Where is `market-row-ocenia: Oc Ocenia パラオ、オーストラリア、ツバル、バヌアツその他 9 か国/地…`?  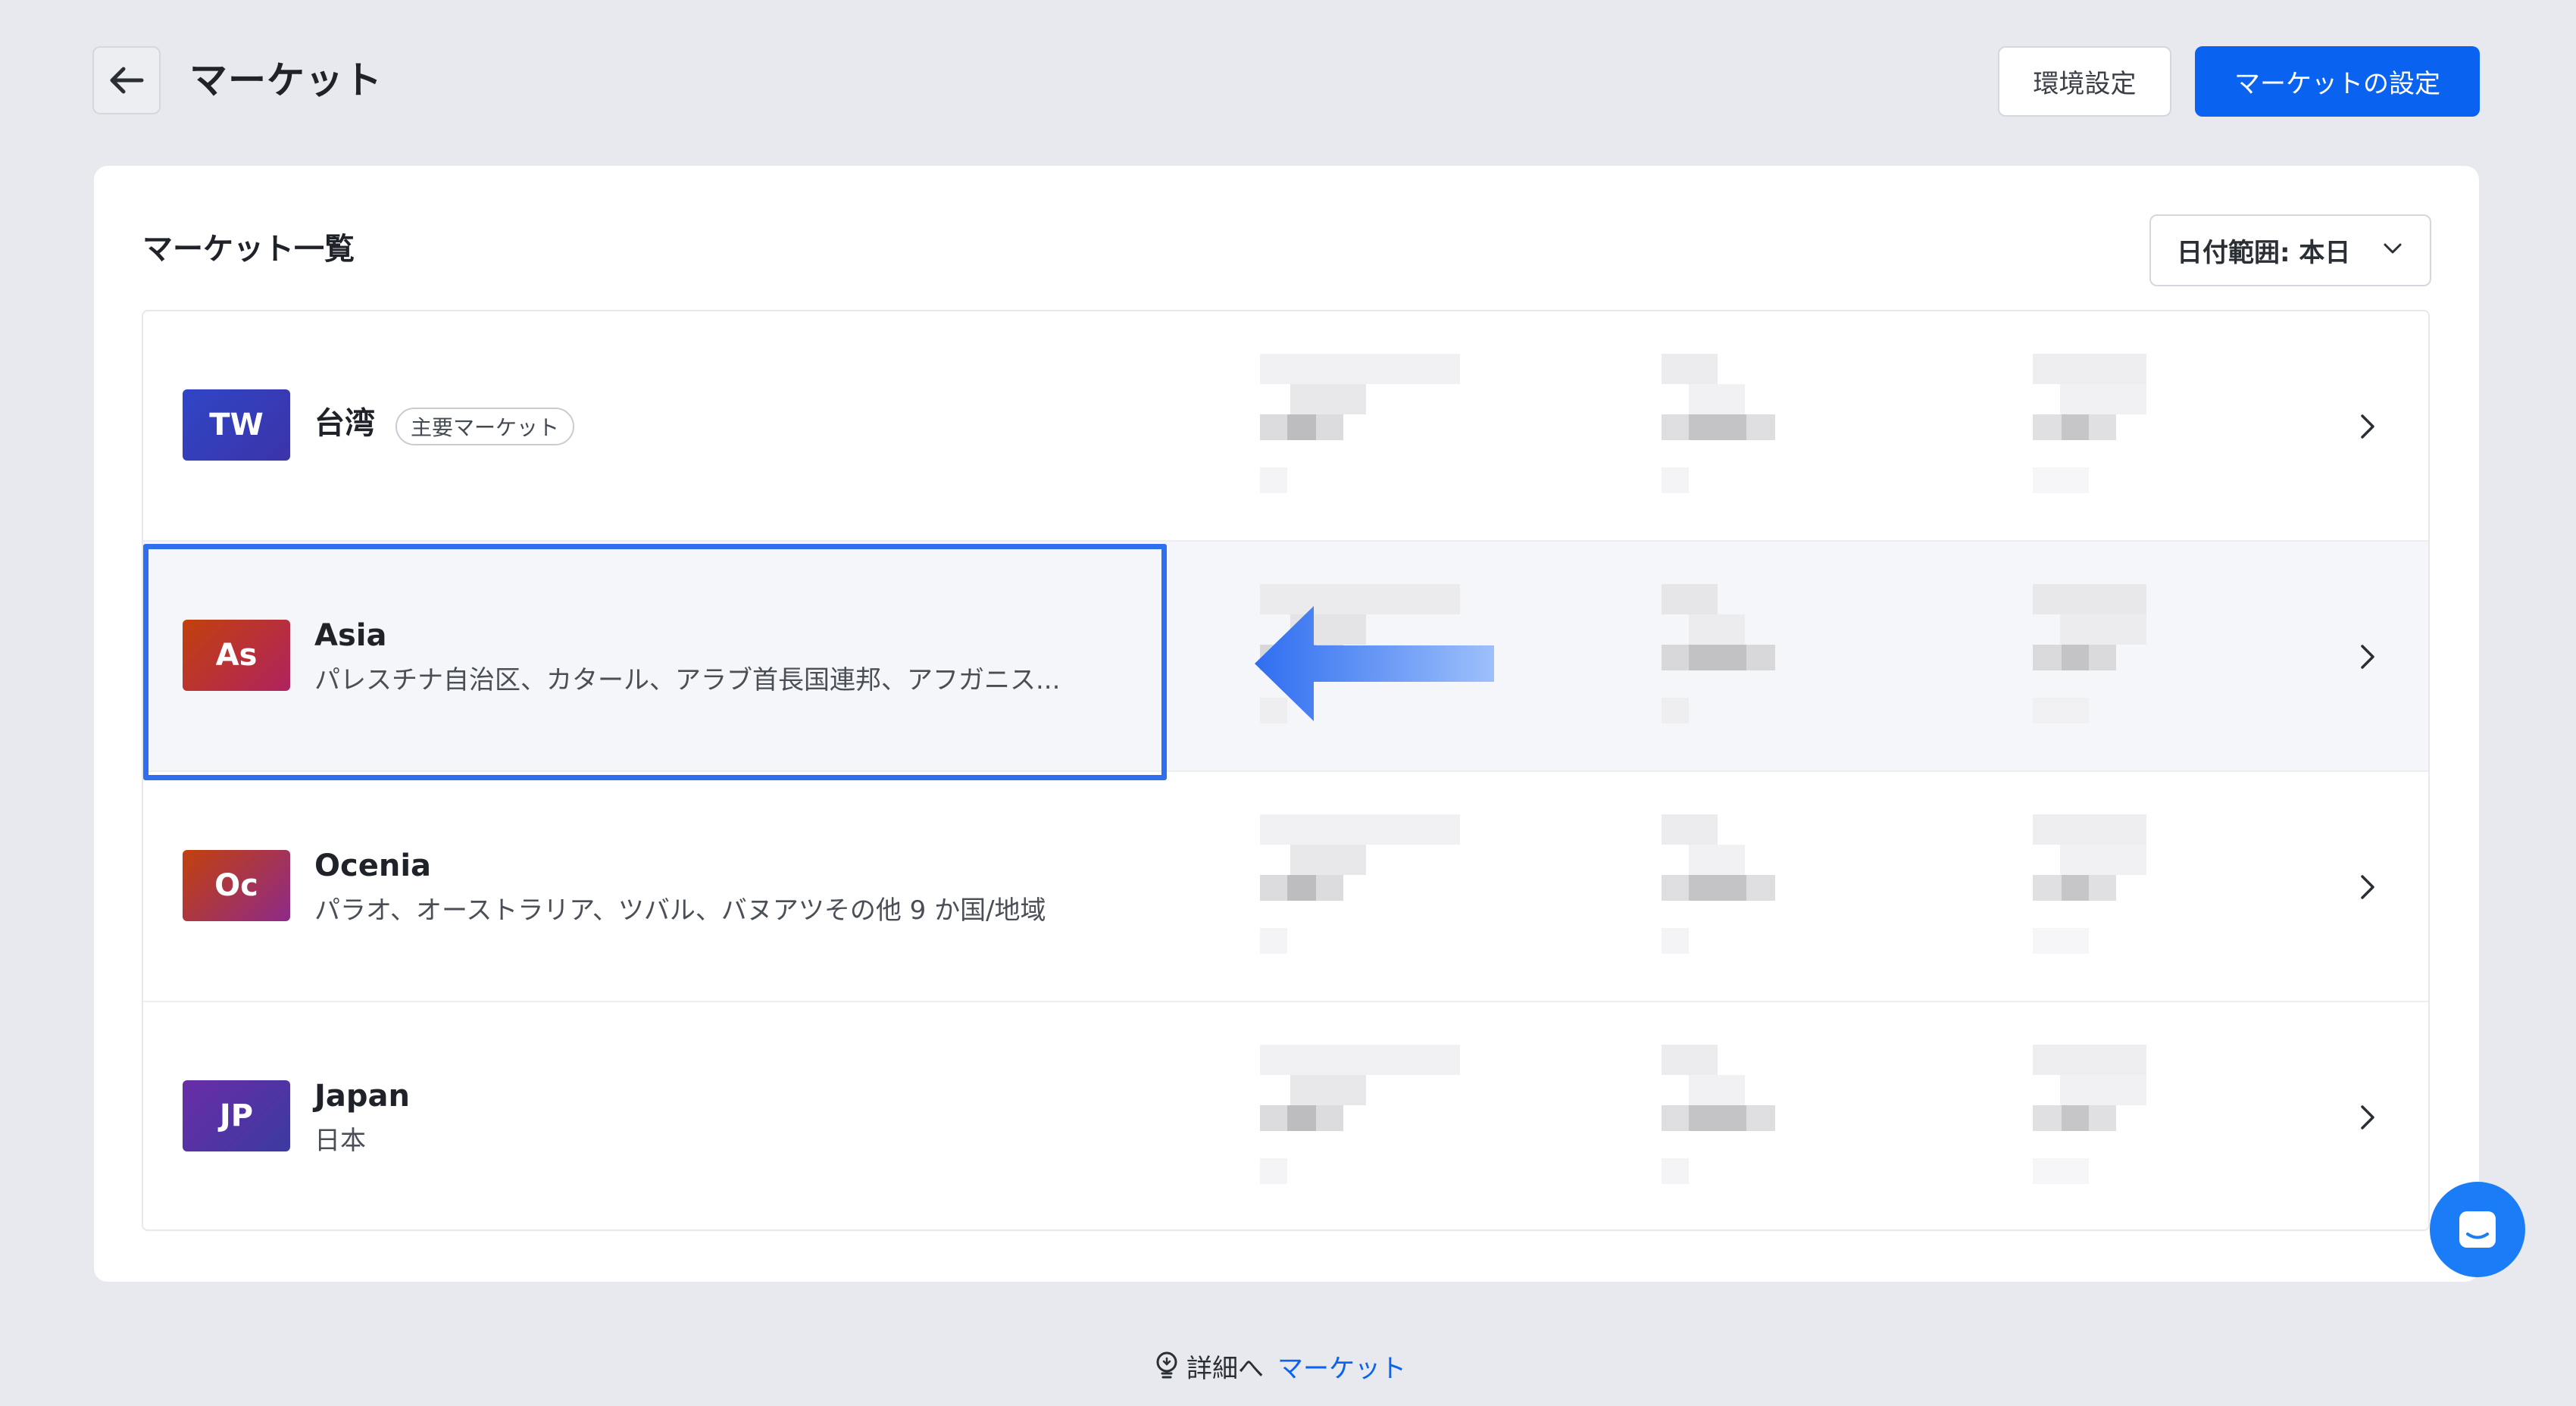 market-row-ocenia: Oc Ocenia パラオ、オーストラリア、ツバル、バヌアツその他 9 か国/地… is located at coordinates (1286, 887).